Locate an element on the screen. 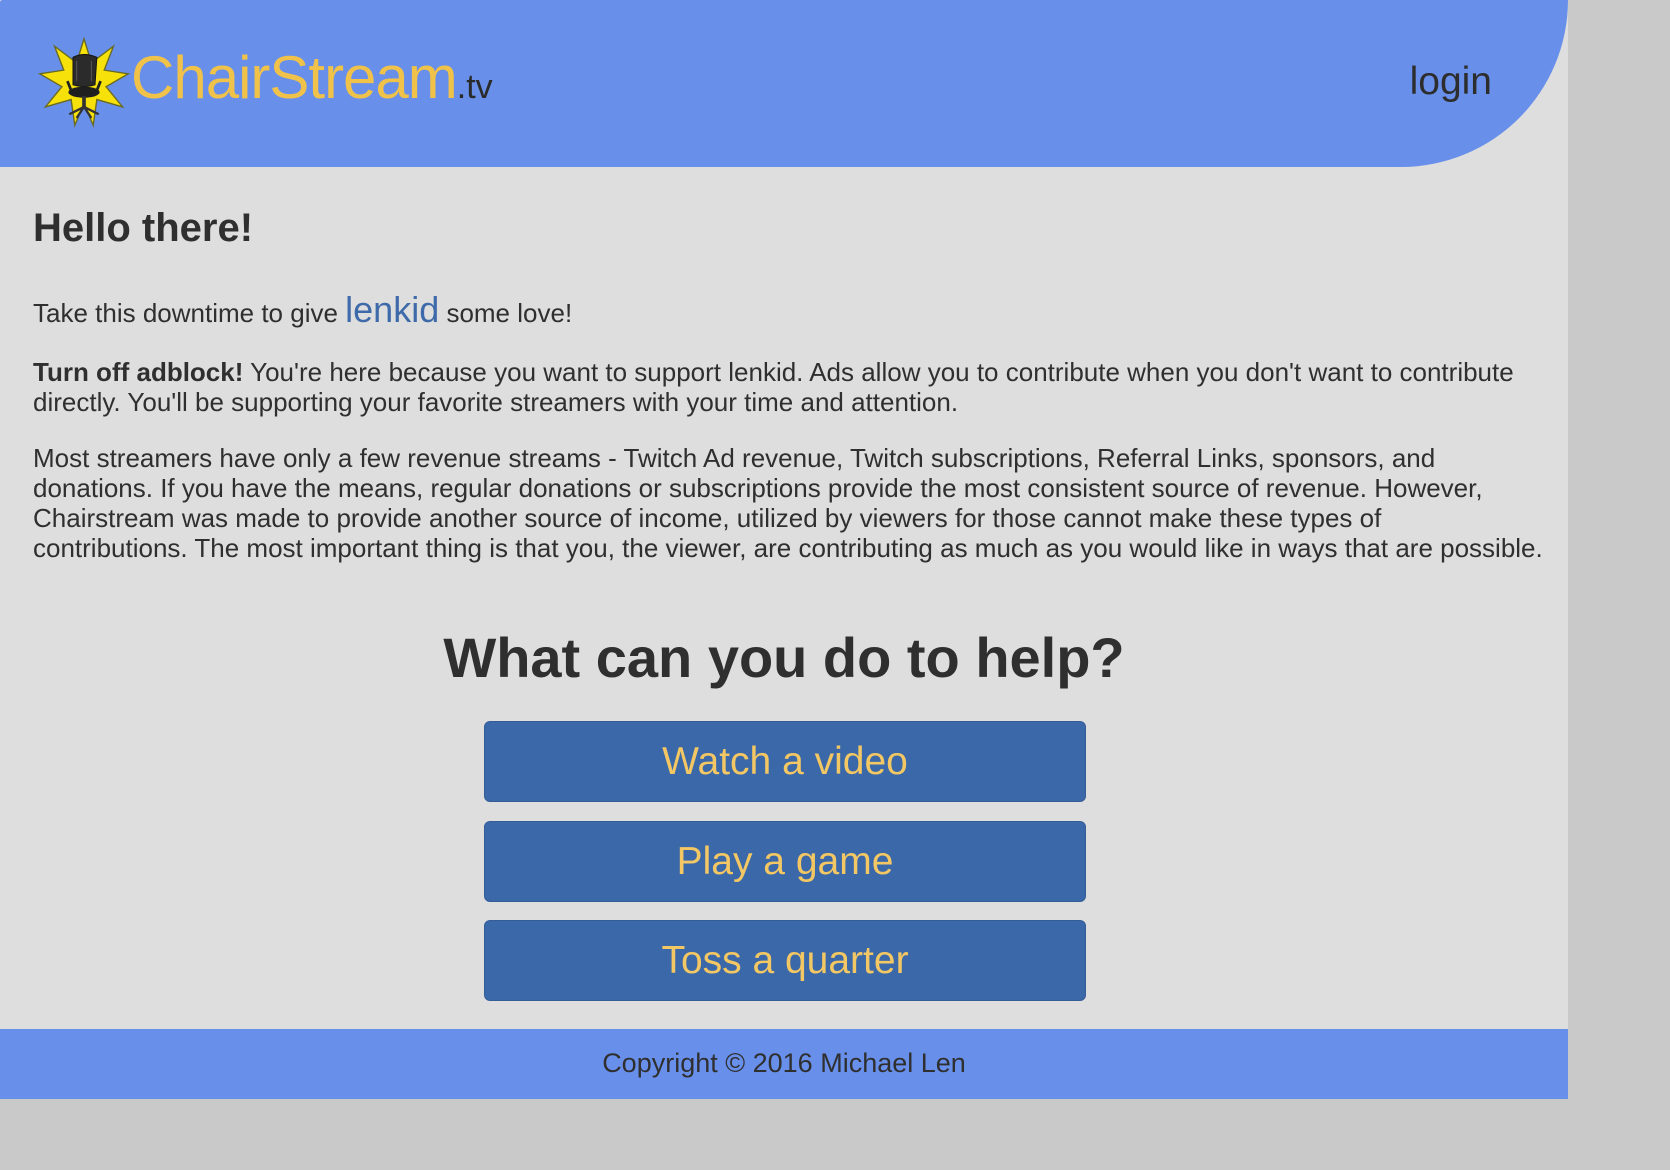 The height and width of the screenshot is (1170, 1670). streamer-link: lenkid is located at coordinates (392, 309).